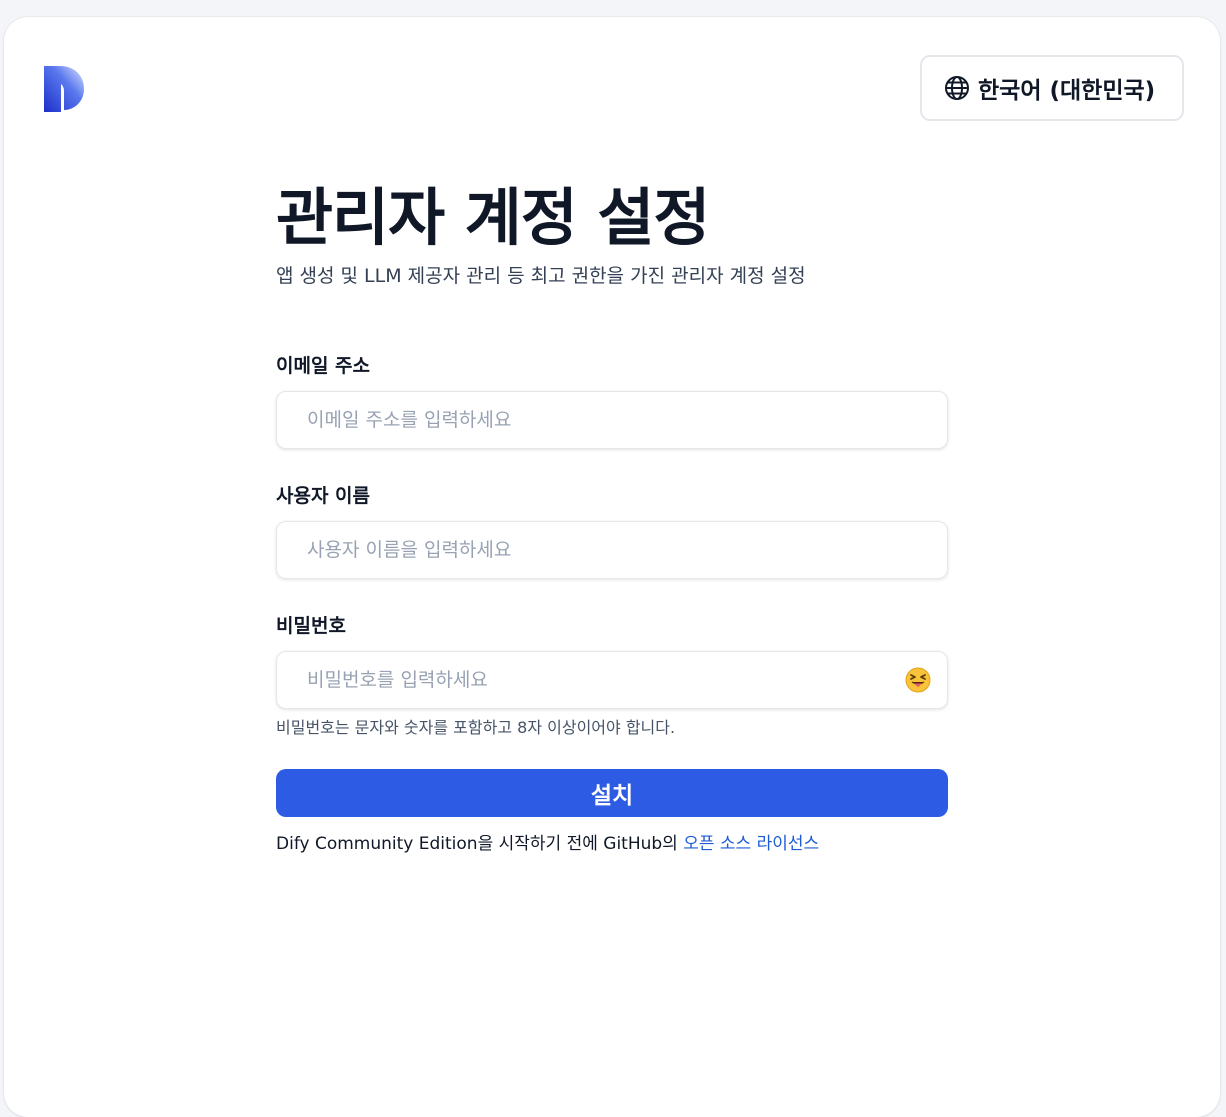  Describe the element at coordinates (612, 550) in the screenshot. I see `username-input` at that location.